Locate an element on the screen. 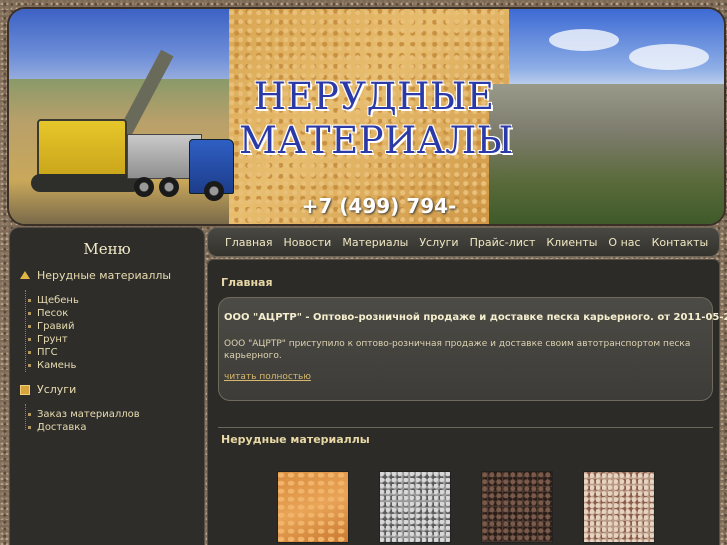 The image size is (727, 545). sand-photo is located at coordinates (313, 507).